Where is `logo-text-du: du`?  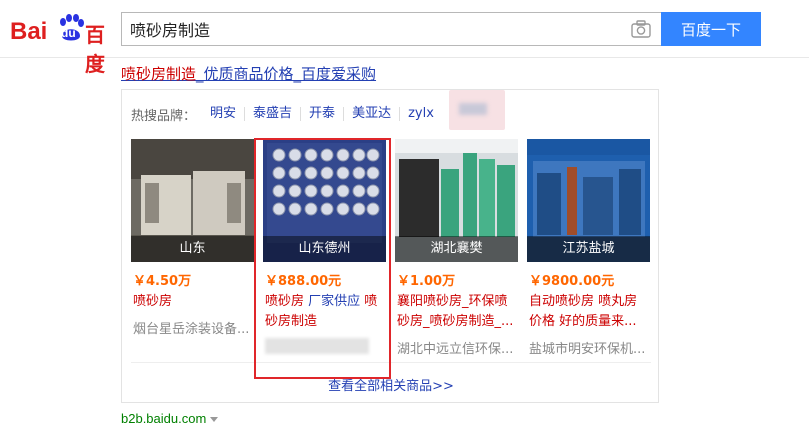
logo-text-du: du is located at coordinates (68, 33).